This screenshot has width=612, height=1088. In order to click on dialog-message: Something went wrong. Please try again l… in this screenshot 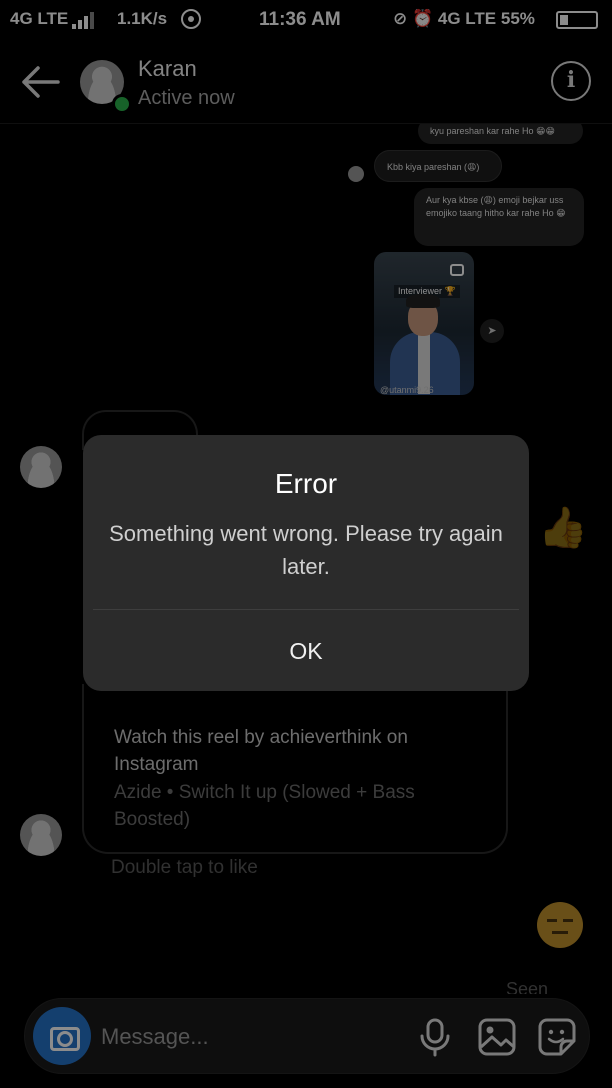, I will do `click(306, 550)`.